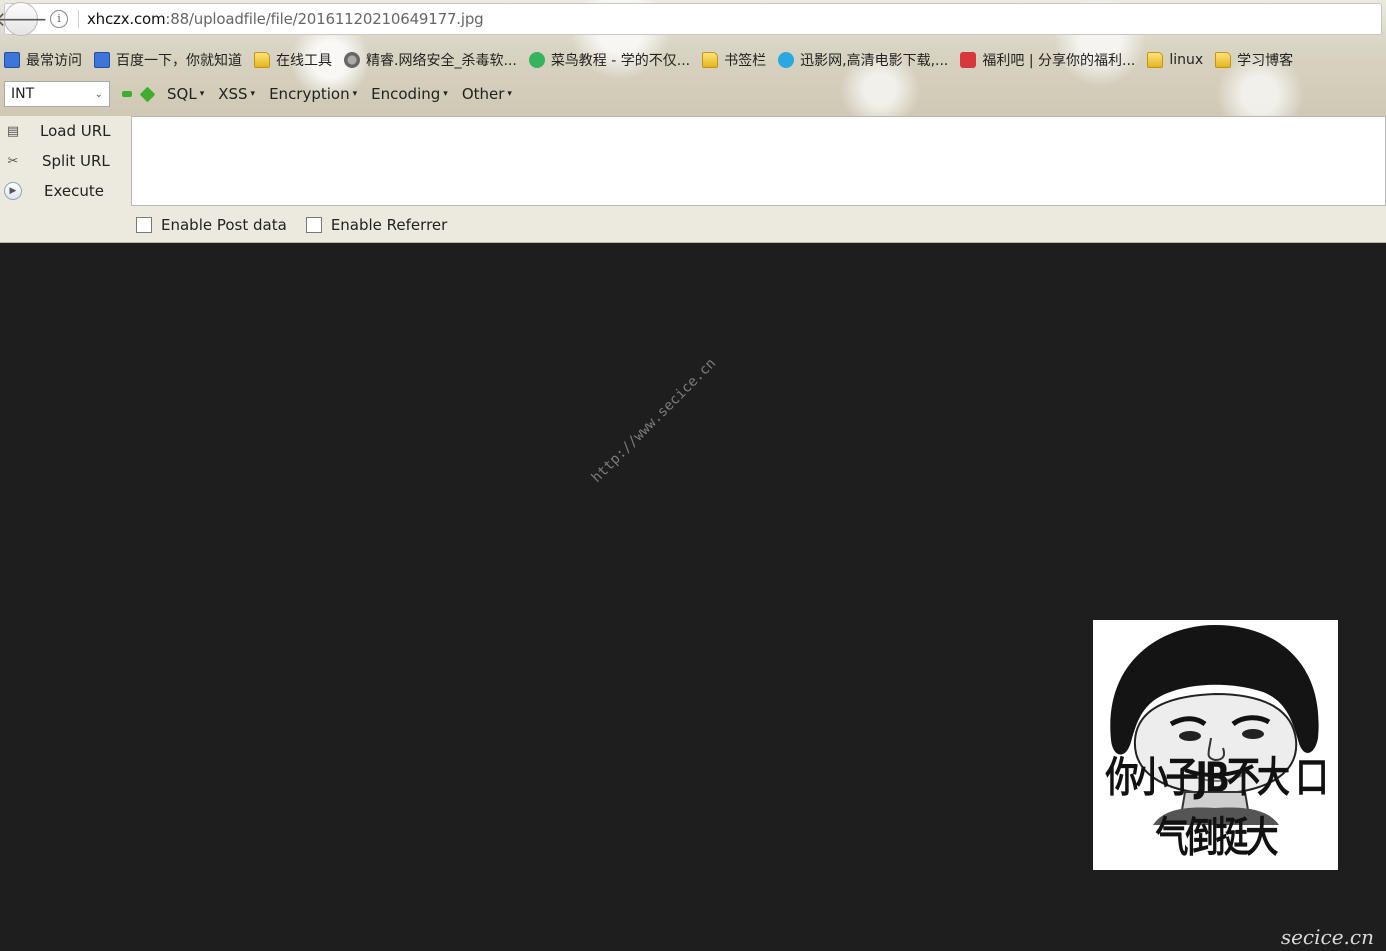  Describe the element at coordinates (304, 61) in the screenshot. I see `bookmark-label: 在线工具` at that location.